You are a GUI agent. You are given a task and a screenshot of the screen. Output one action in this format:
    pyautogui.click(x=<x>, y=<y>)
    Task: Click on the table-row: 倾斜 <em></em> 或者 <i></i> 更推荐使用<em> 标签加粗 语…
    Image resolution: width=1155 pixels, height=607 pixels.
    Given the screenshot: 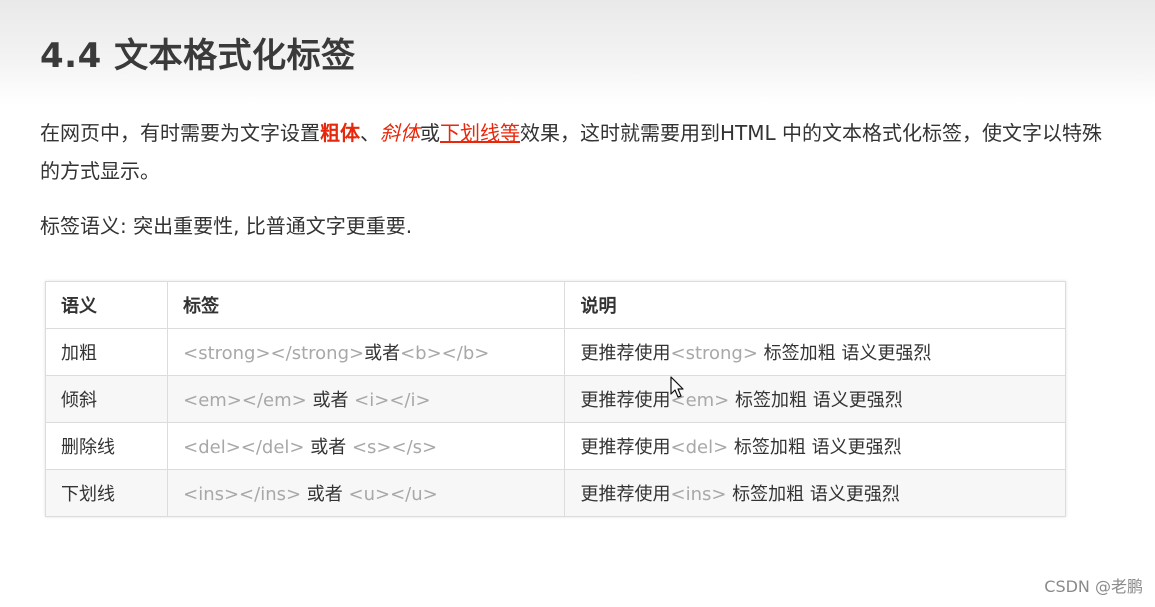 What is the action you would take?
    pyautogui.click(x=555, y=399)
    